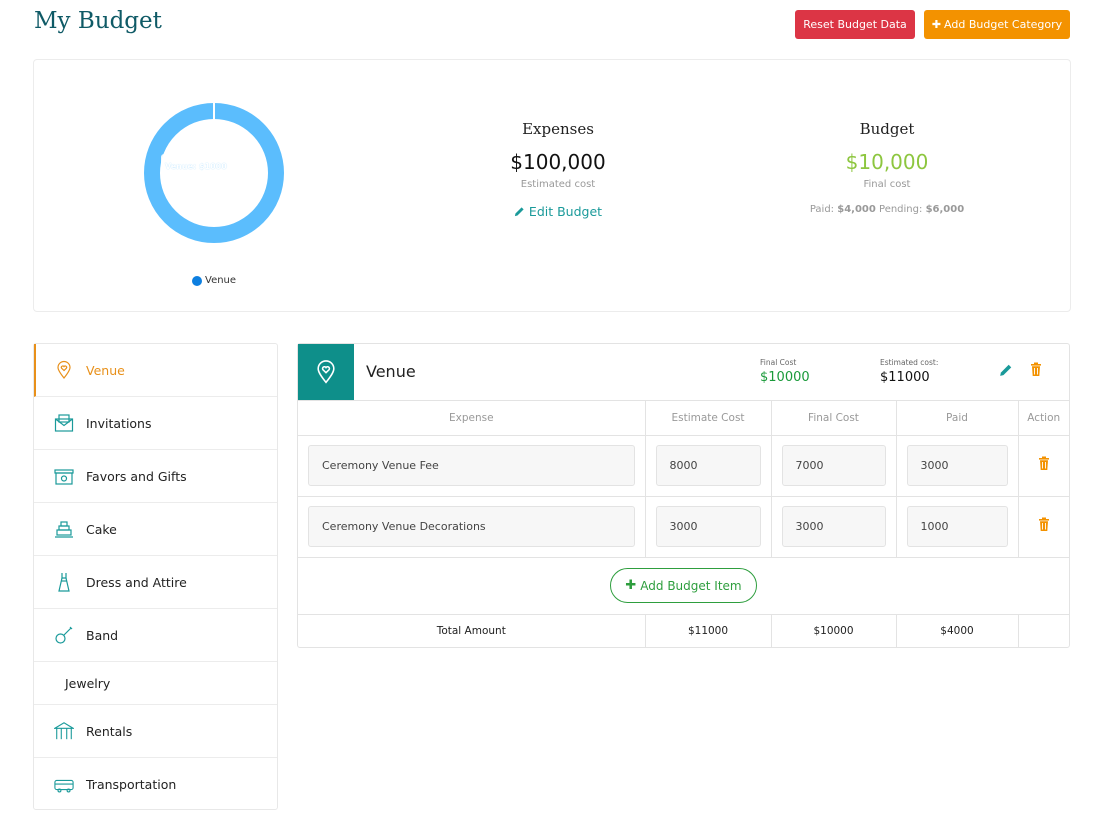  I want to click on column-header-expense: Expense, so click(472, 418).